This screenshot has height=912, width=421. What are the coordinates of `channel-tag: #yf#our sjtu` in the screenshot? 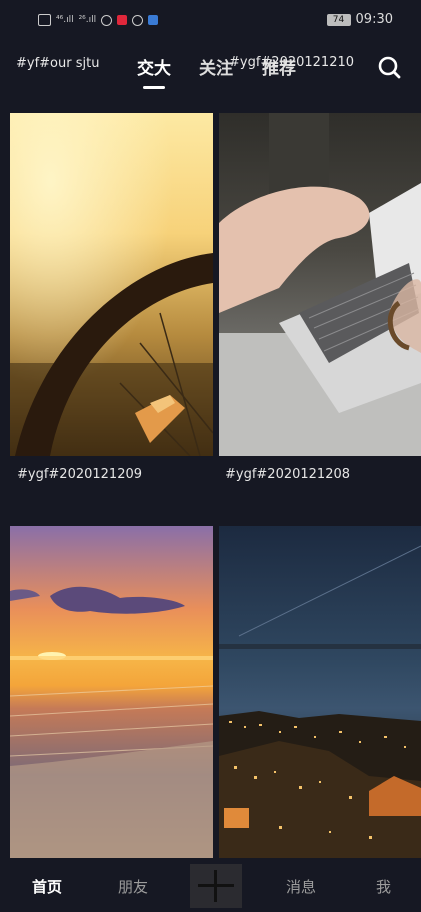 It's located at (57, 63).